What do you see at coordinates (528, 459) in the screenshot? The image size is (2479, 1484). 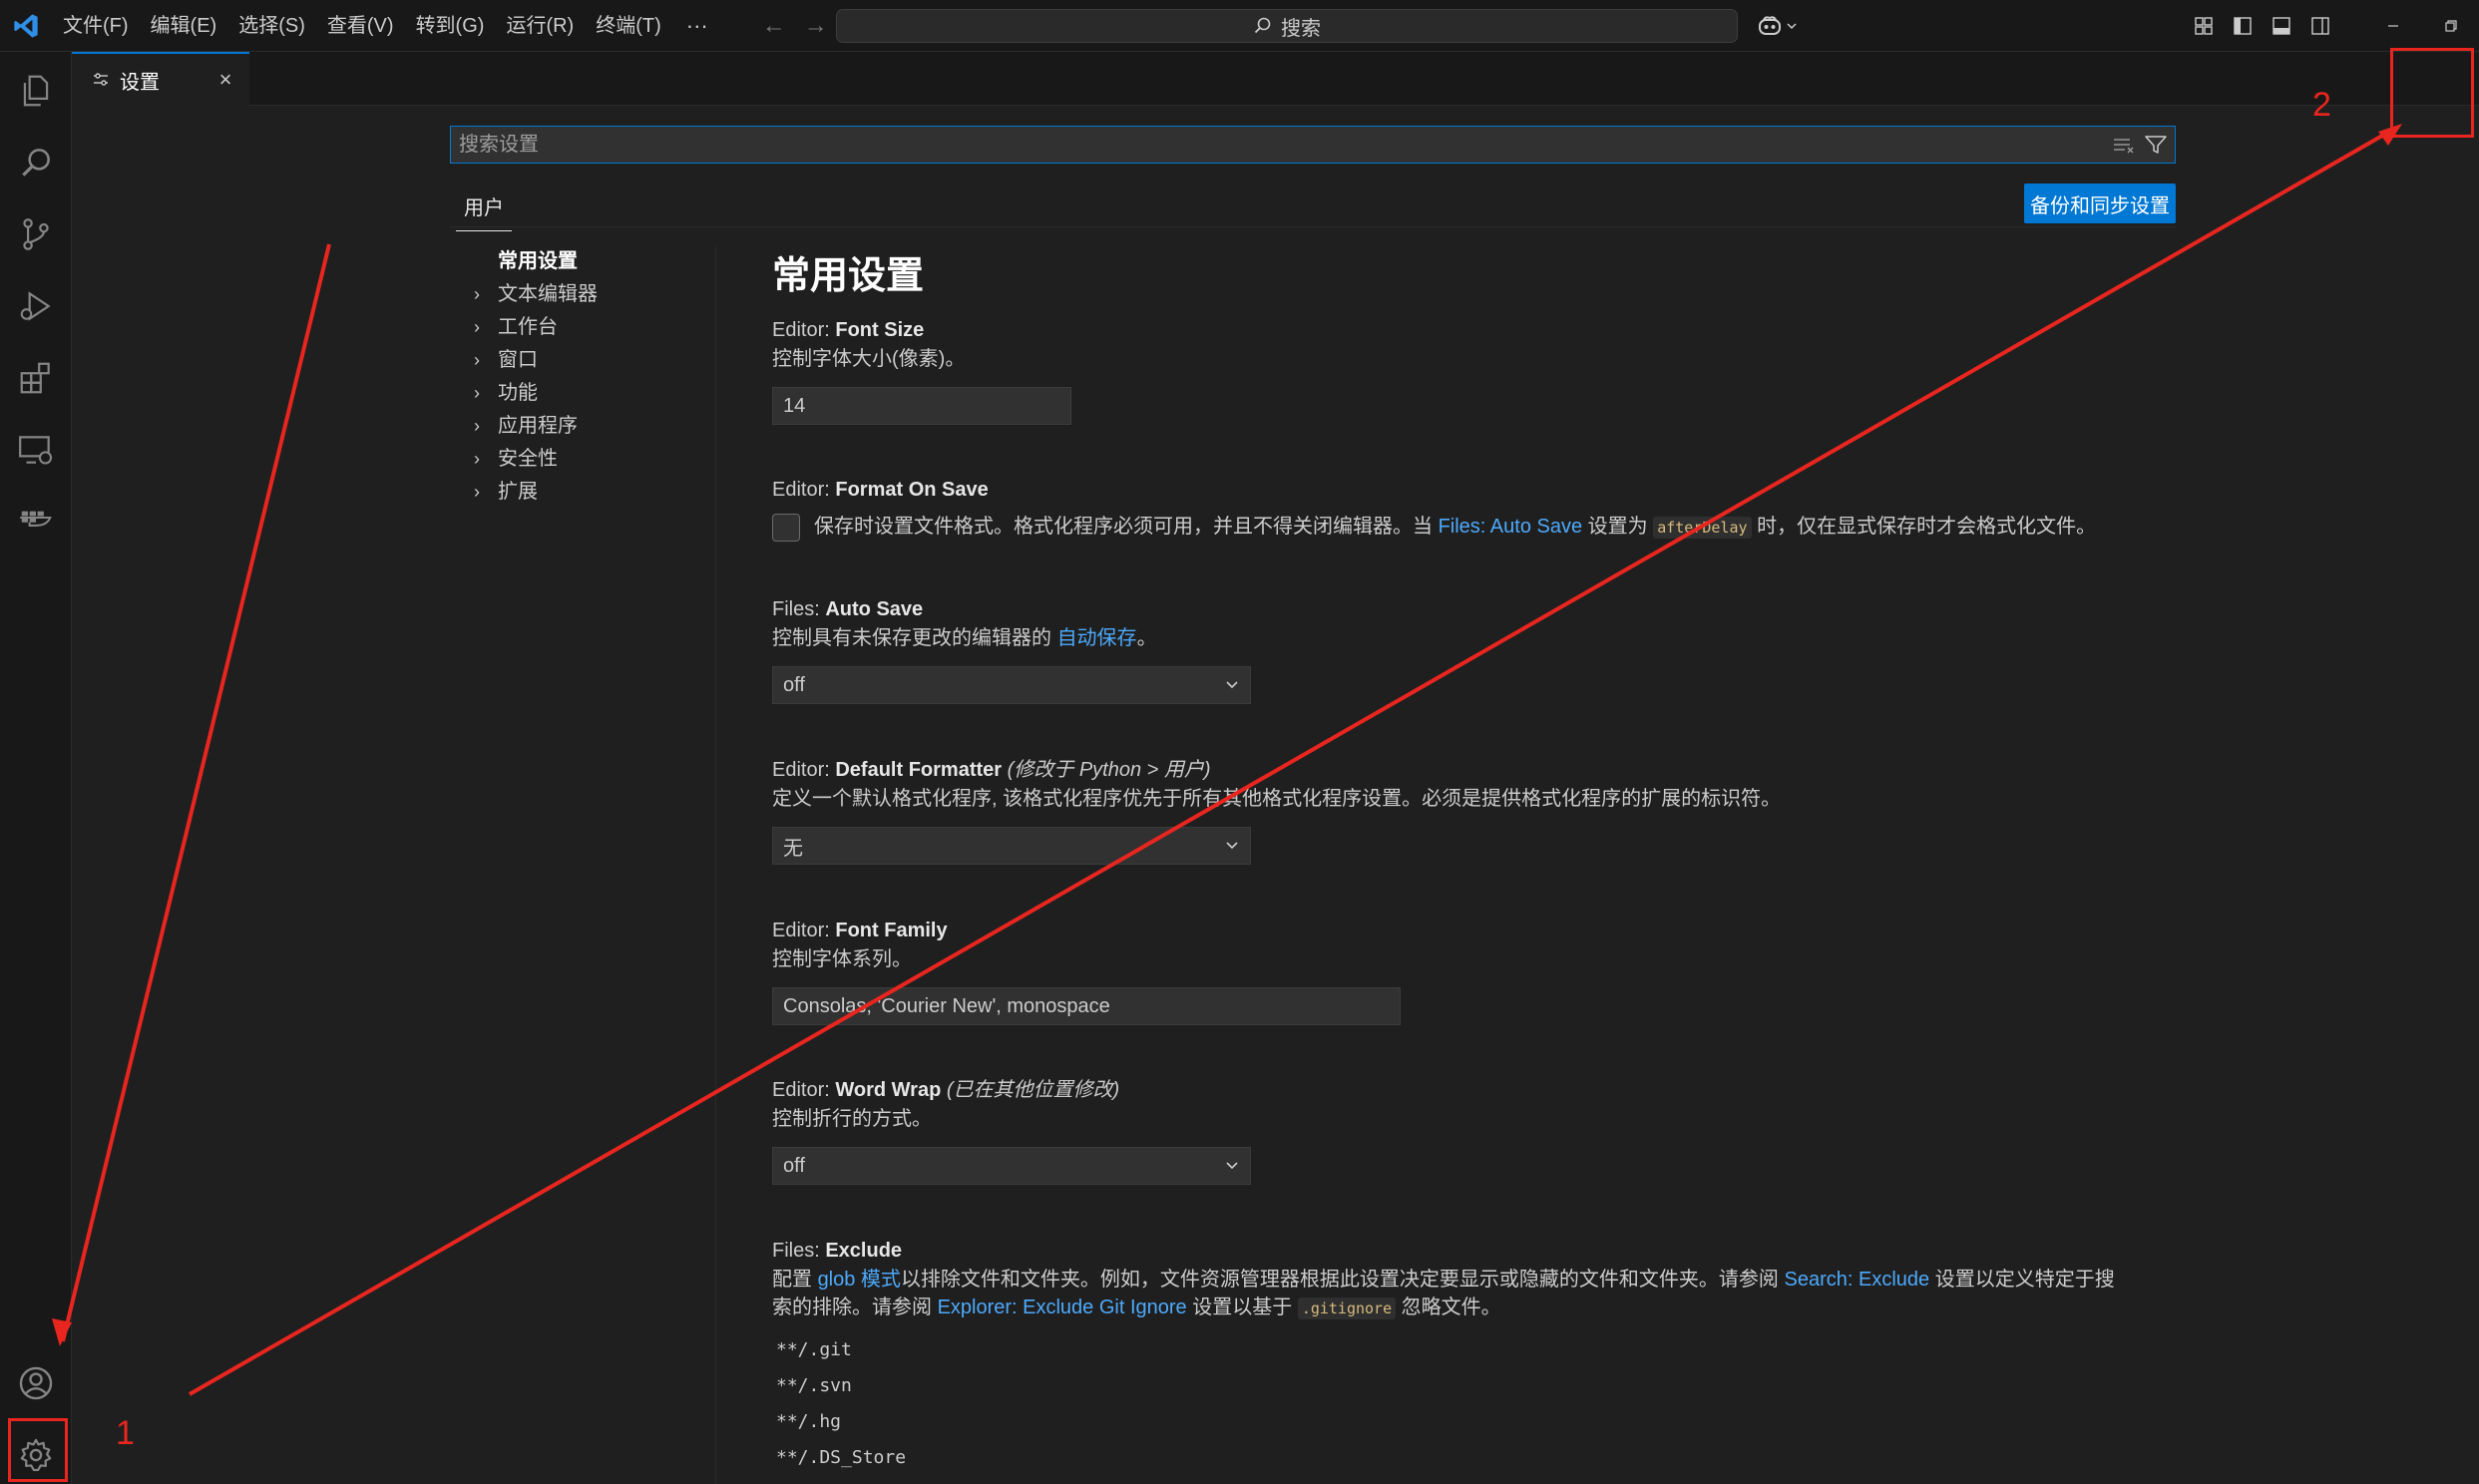 I see `toc-label: 安全性` at bounding box center [528, 459].